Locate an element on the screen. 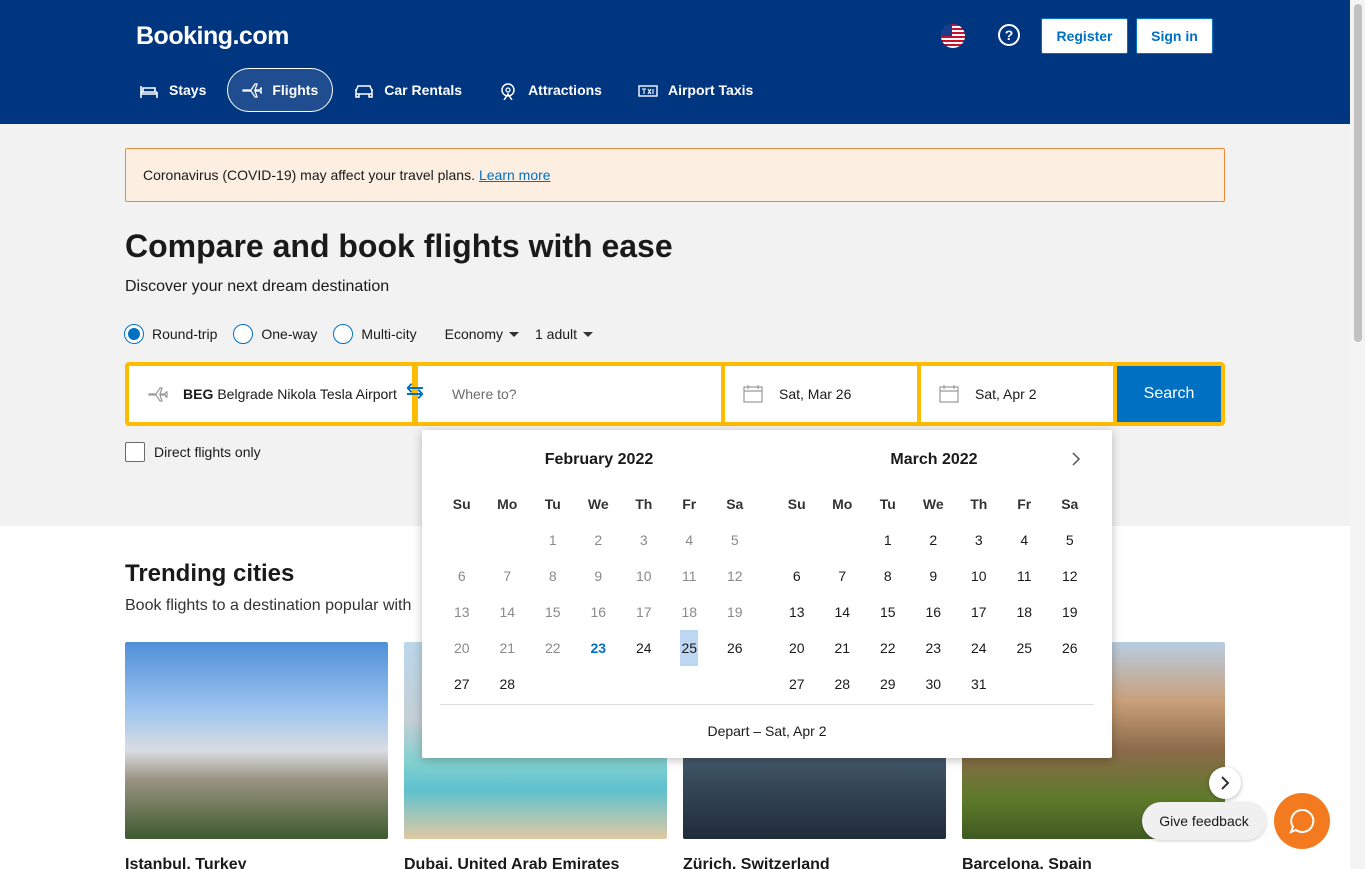 The height and width of the screenshot is (869, 1365). return-date-field: Sat, Apr 2 is located at coordinates (1017, 394).